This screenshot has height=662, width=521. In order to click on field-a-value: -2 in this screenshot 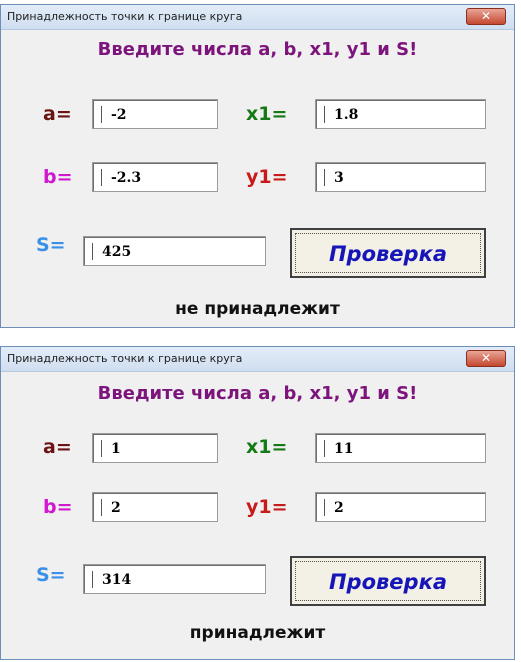, I will do `click(119, 115)`.